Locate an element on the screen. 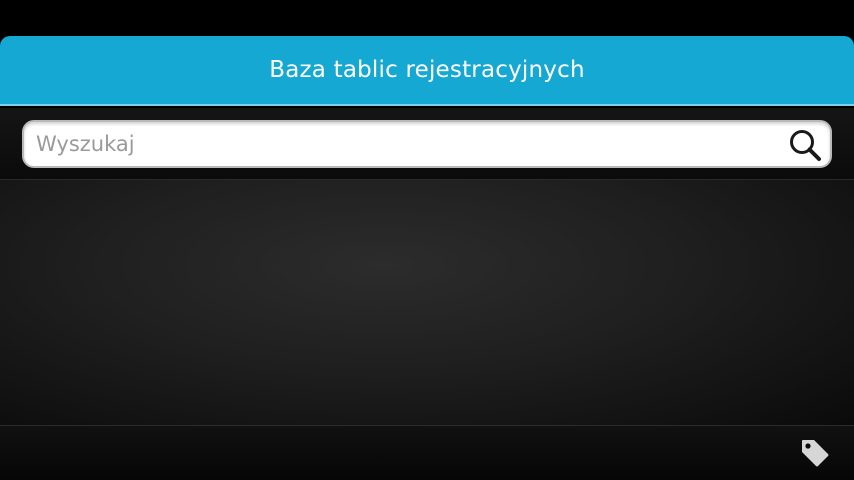 Image resolution: width=854 pixels, height=480 pixels. search-input is located at coordinates (406, 144).